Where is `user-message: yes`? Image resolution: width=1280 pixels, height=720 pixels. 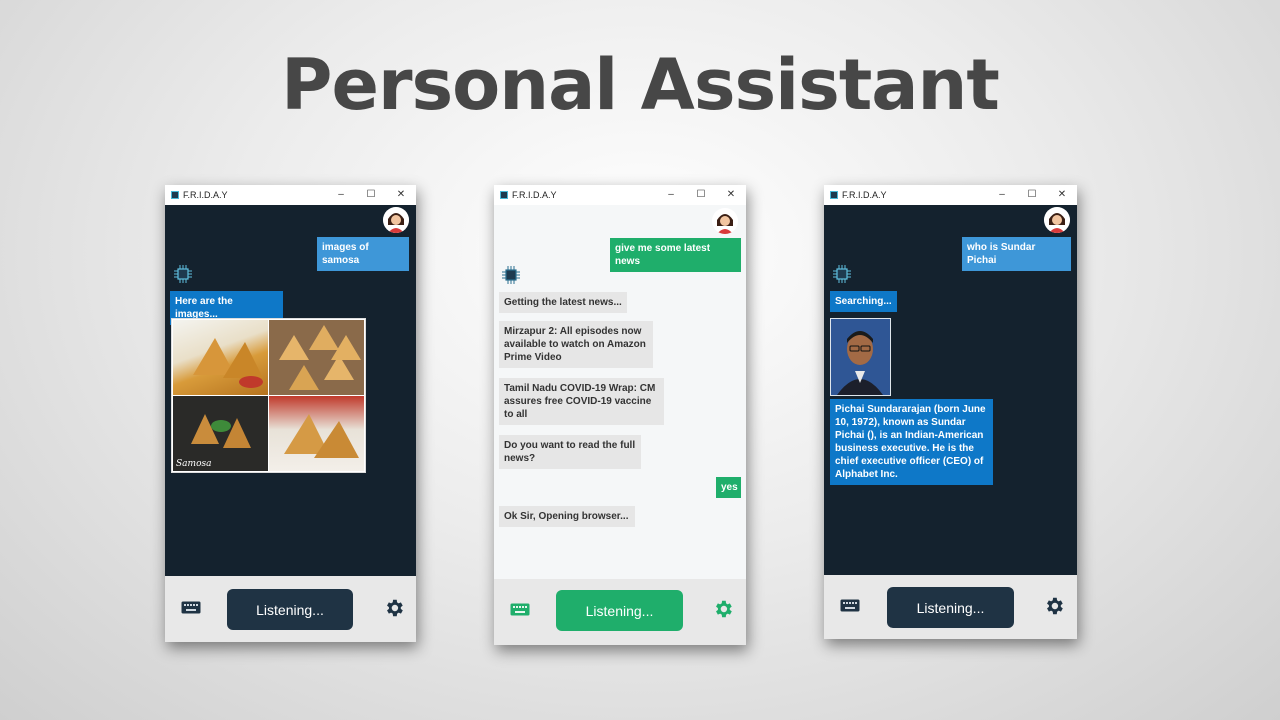 user-message: yes is located at coordinates (728, 487).